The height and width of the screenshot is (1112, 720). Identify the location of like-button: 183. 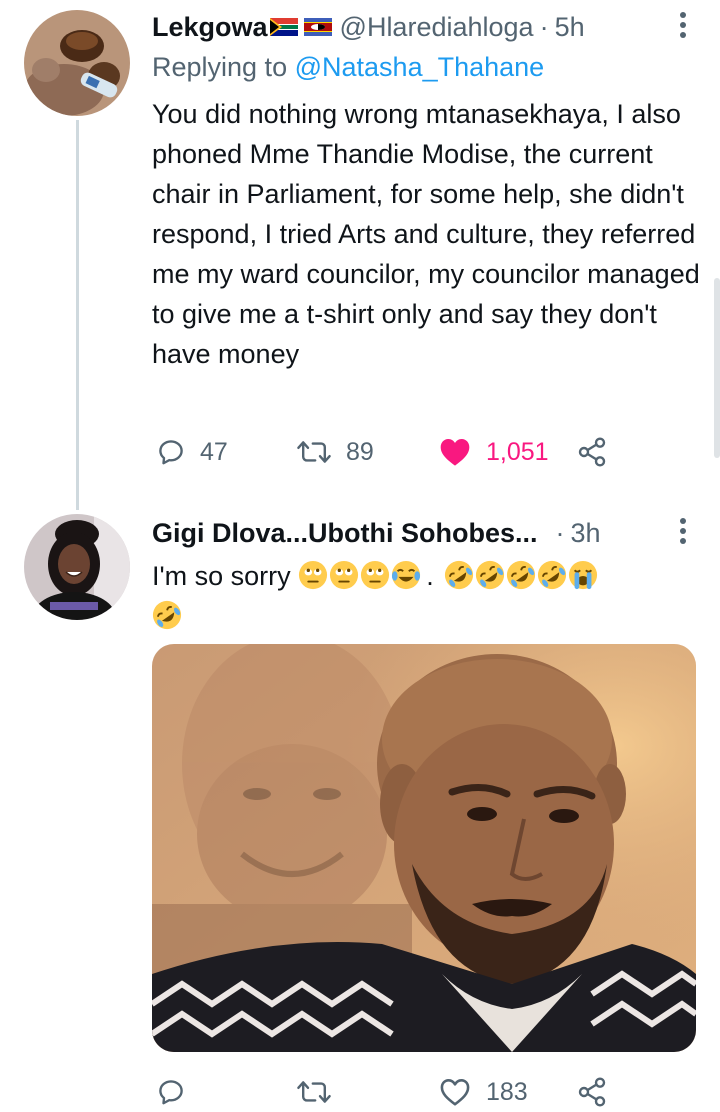
(483, 1092).